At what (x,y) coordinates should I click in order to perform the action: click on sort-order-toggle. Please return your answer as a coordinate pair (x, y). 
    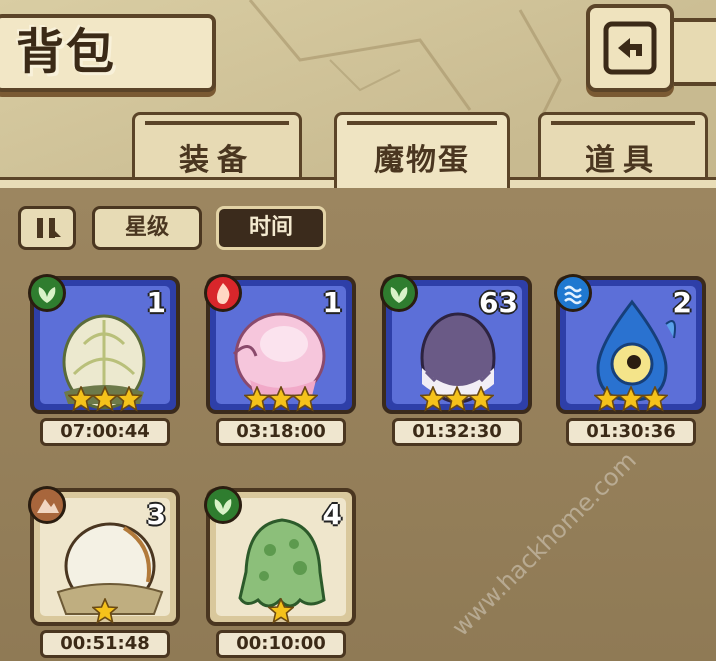
    Looking at the image, I should click on (47, 228).